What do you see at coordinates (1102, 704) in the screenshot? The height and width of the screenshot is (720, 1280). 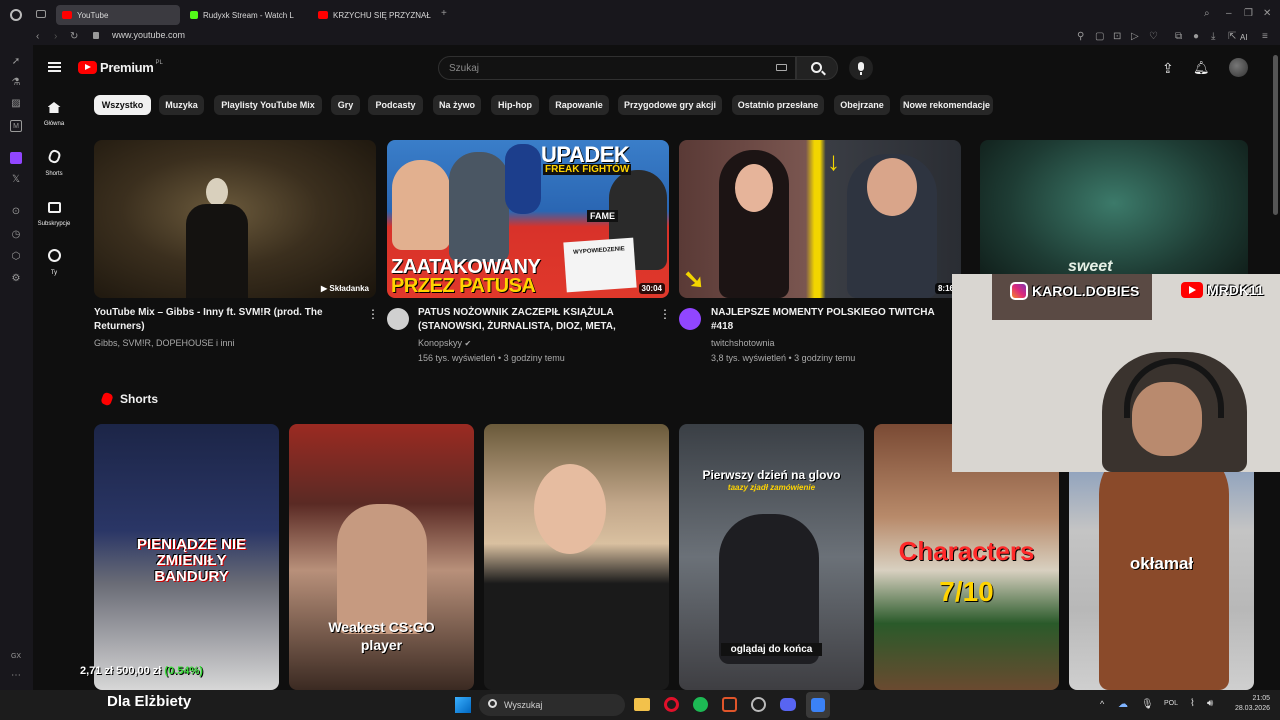 I see `tray-chevron-icon: ^` at bounding box center [1102, 704].